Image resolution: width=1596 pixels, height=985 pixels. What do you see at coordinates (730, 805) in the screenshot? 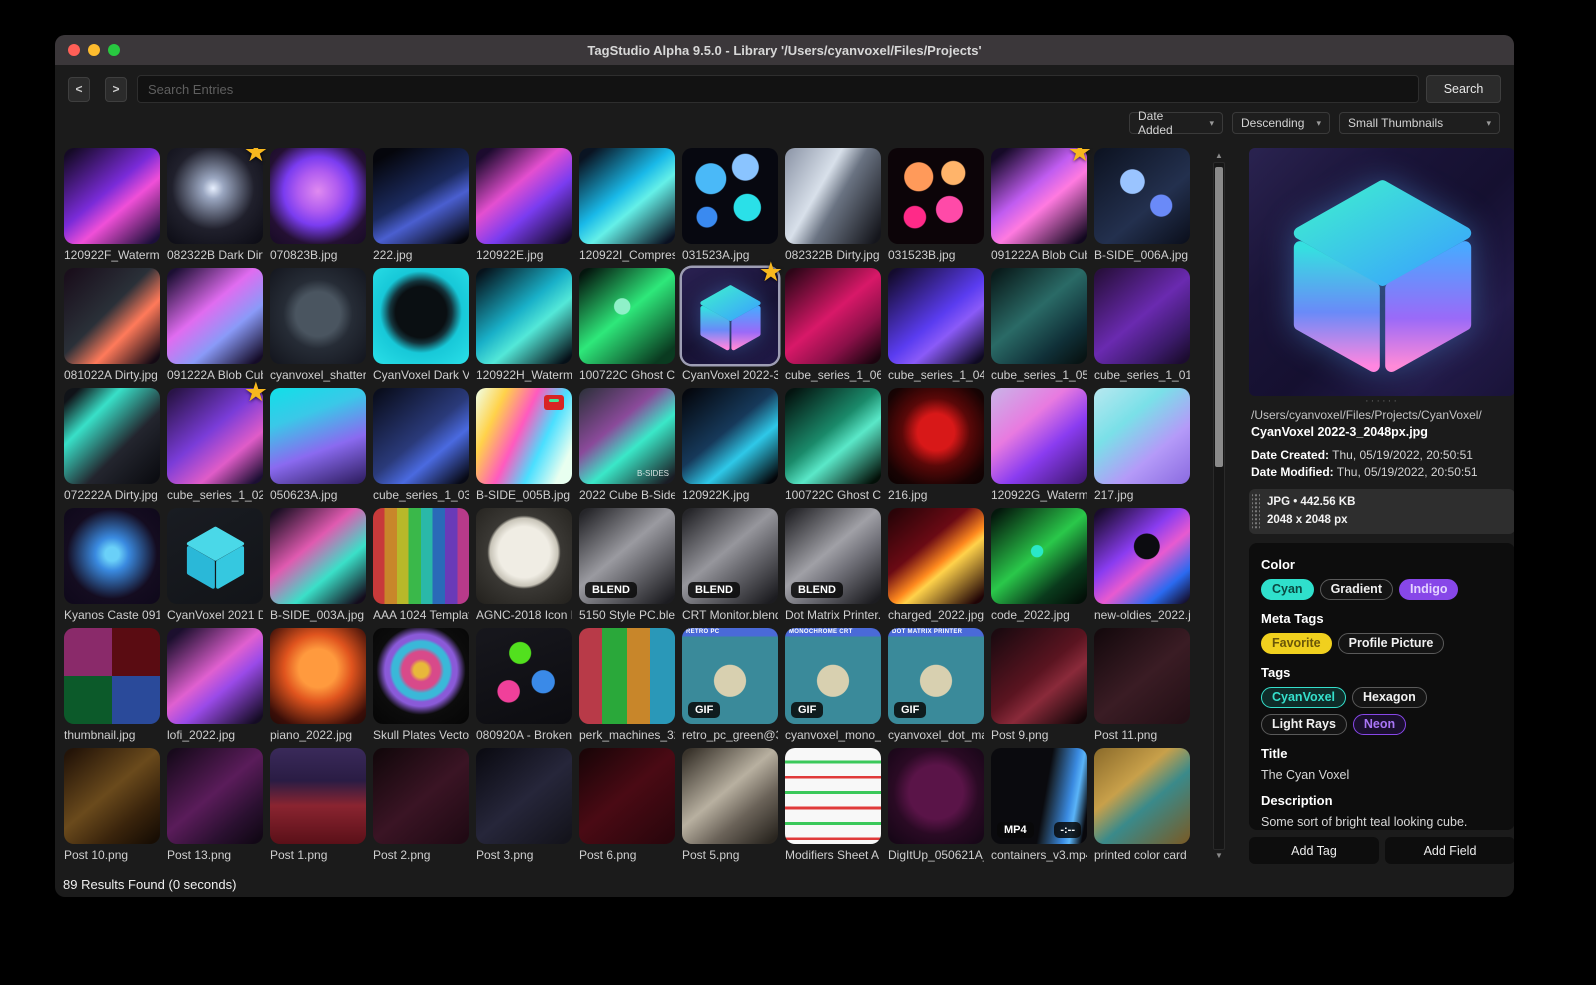
I see `grid-item: Post 5.png` at bounding box center [730, 805].